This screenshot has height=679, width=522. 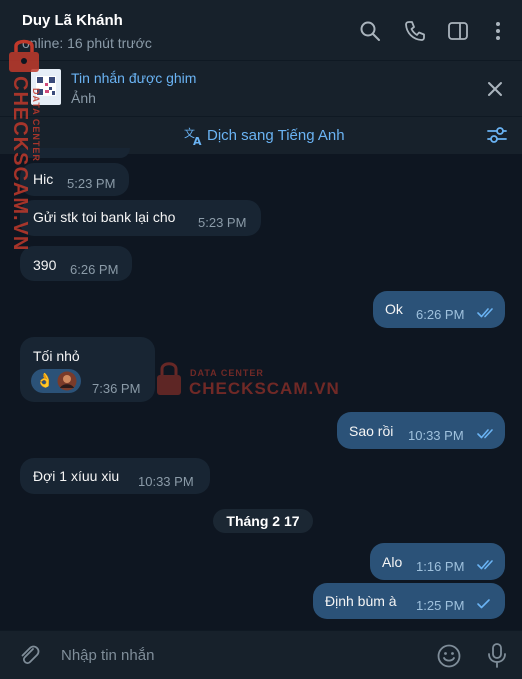 I want to click on single-check-icon, so click(x=483, y=604).